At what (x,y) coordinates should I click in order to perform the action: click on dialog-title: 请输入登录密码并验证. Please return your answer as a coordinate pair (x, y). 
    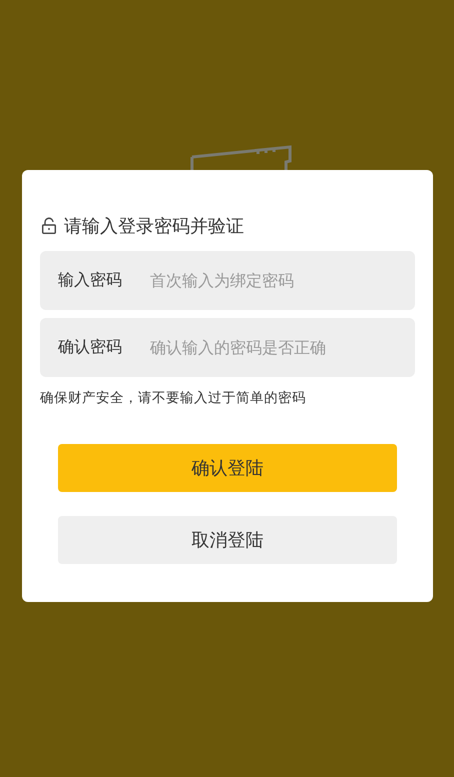
    Looking at the image, I should click on (154, 226).